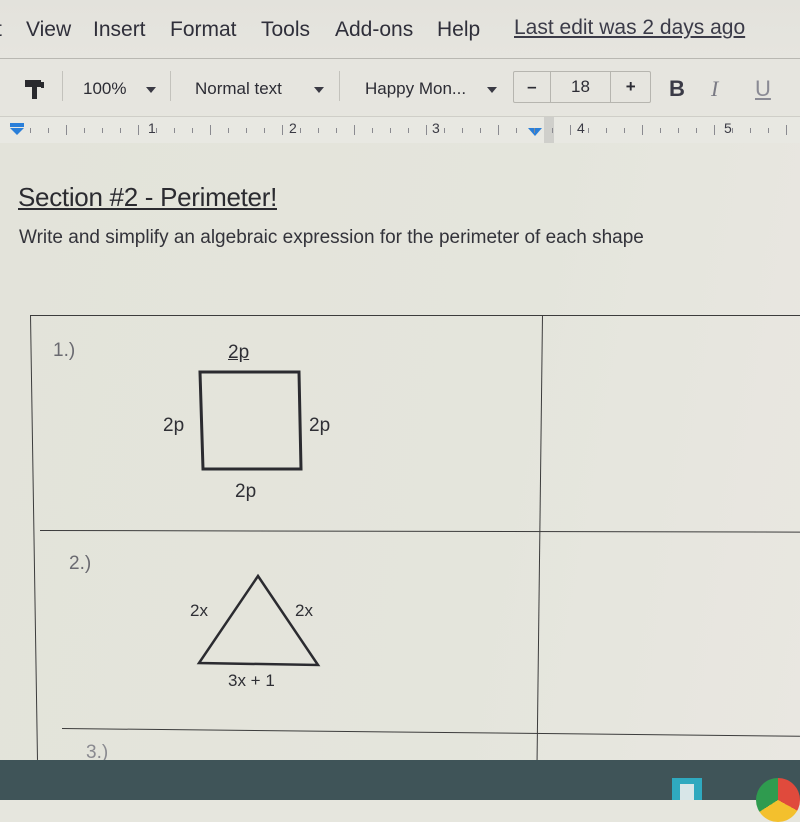 The image size is (800, 822). I want to click on square-shape, so click(250, 420).